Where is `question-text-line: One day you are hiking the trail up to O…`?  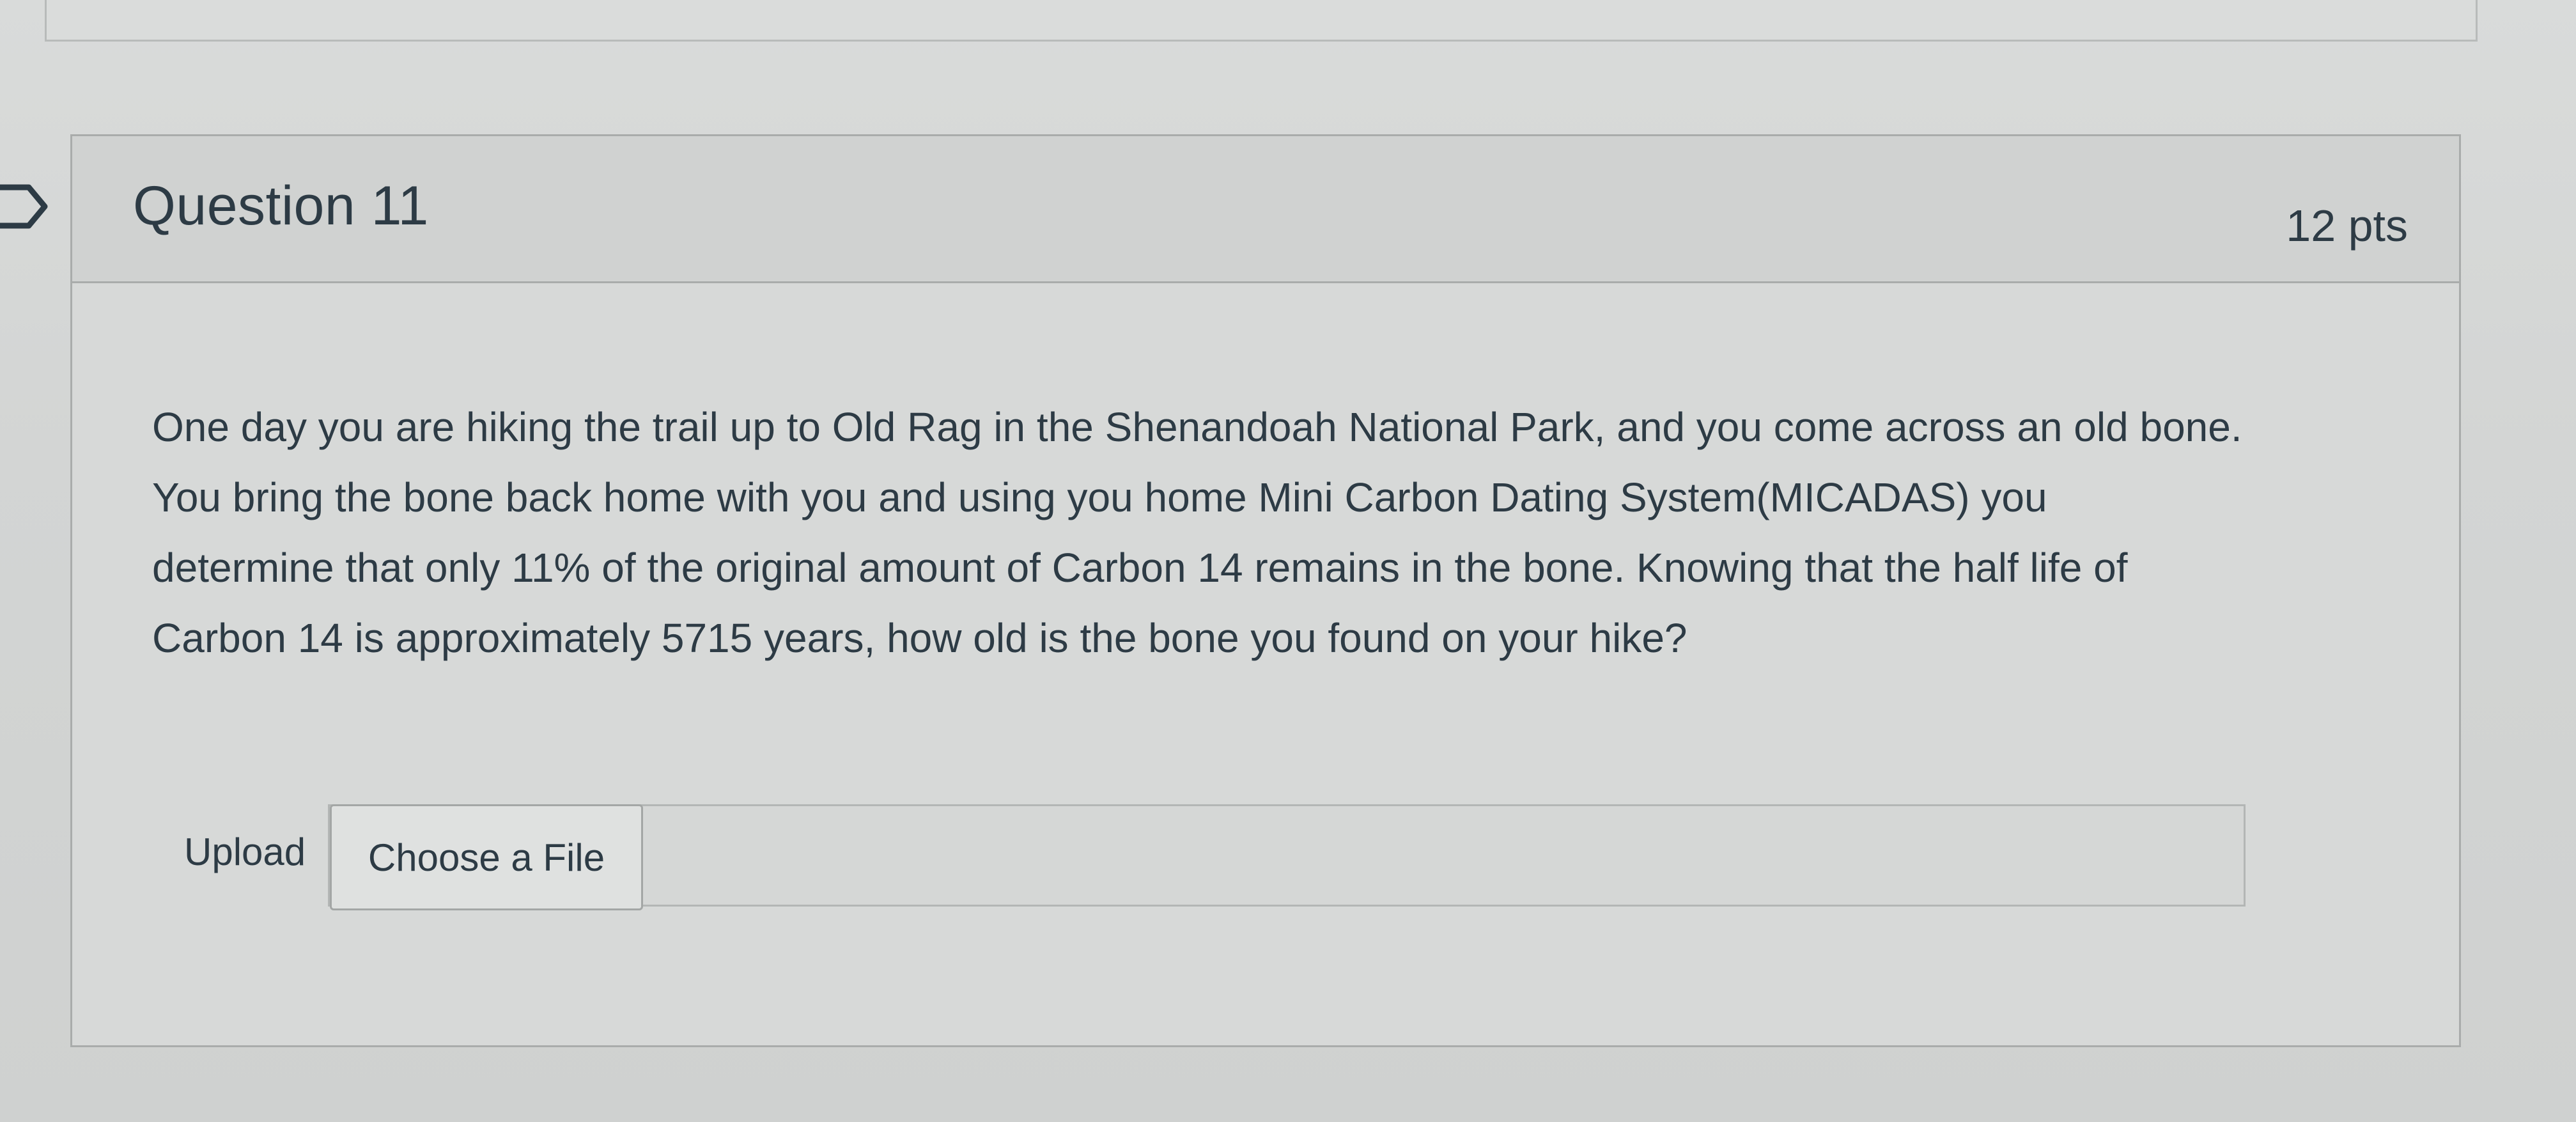
question-text-line: One day you are hiking the trail up to O… is located at coordinates (1197, 427).